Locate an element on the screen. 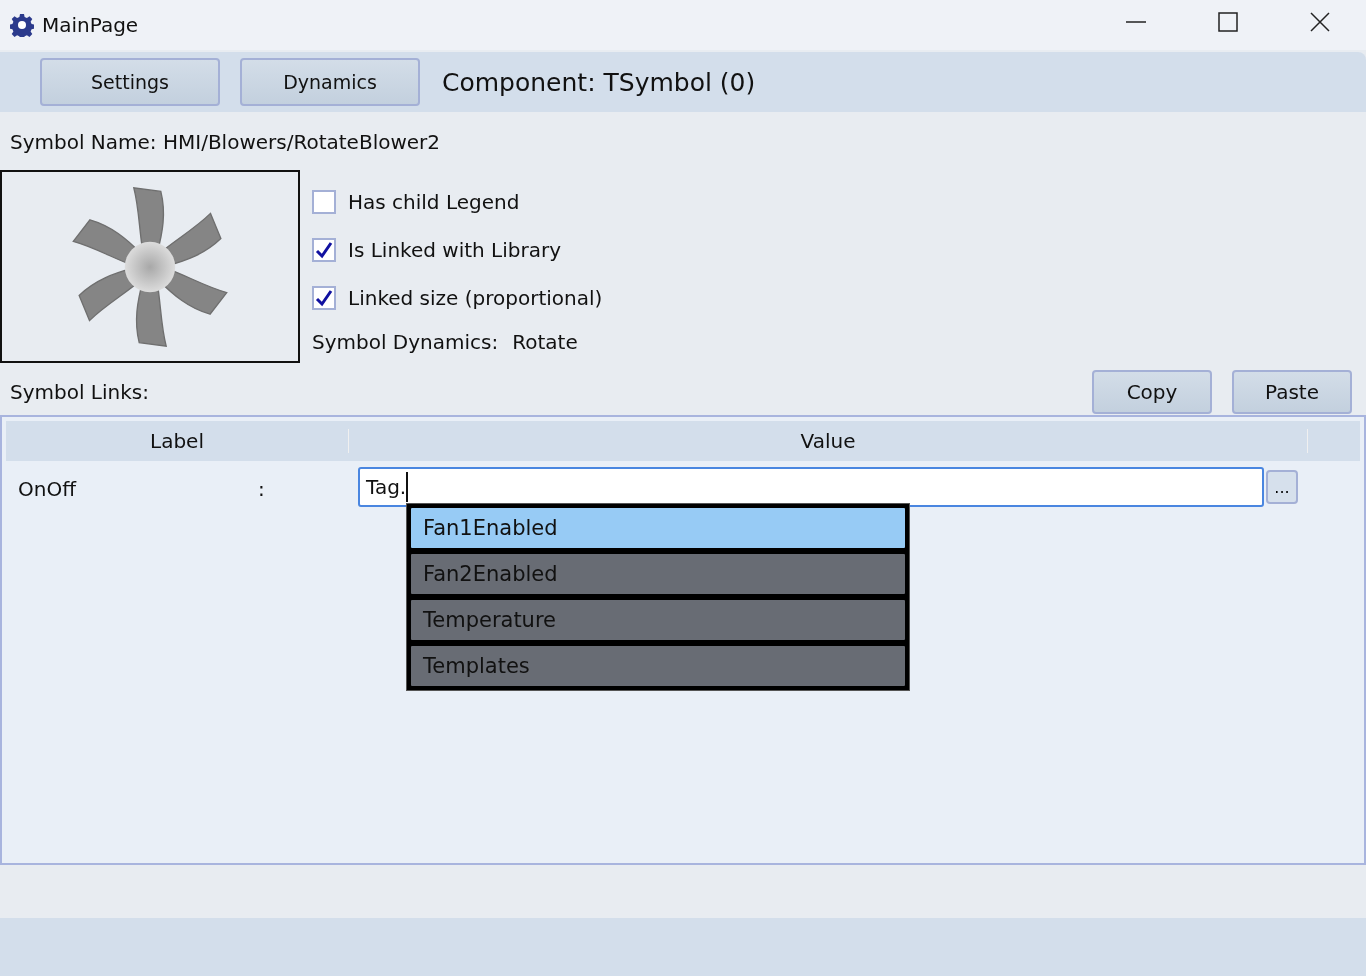 The image size is (1366, 976). suggestion-item: Fan1Enabled is located at coordinates (658, 528).